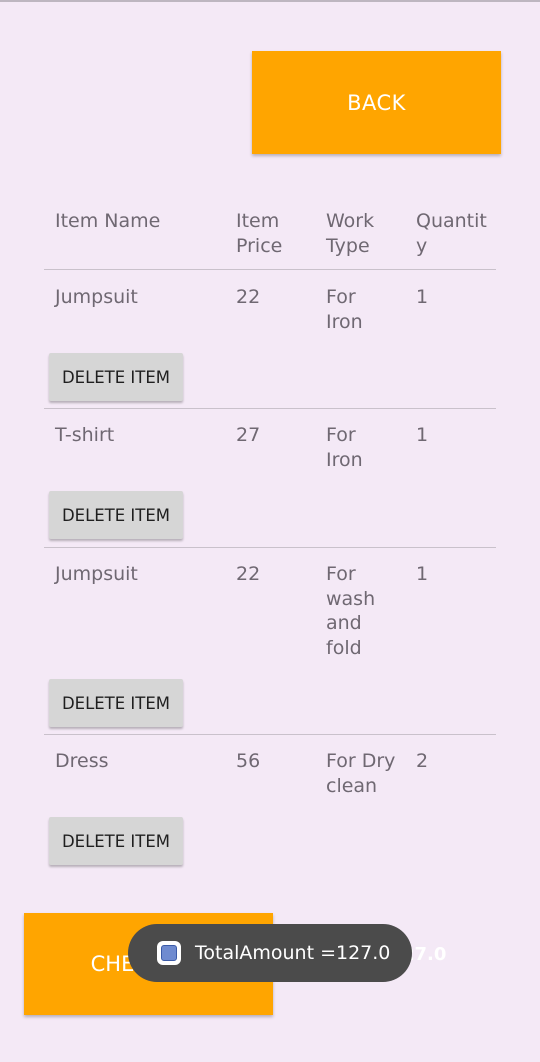 Image resolution: width=540 pixels, height=1062 pixels. Describe the element at coordinates (350, 221) in the screenshot. I see `header-work-type-line1: Work` at that location.